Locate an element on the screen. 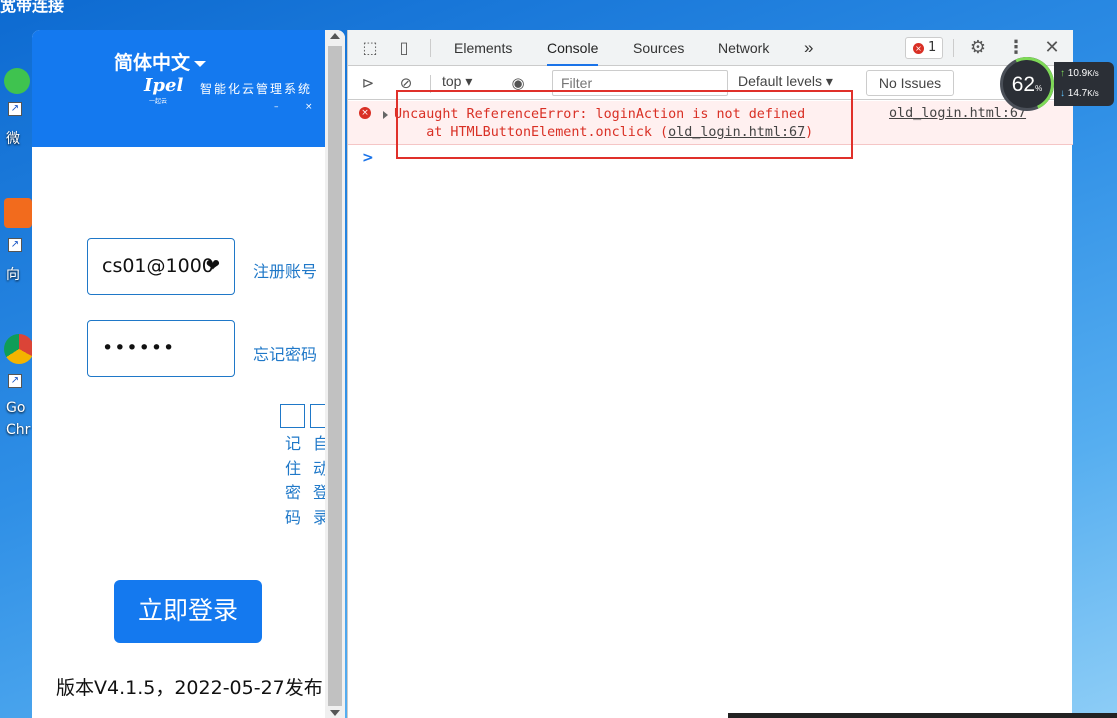 This screenshot has width=1117, height=718. tab-sources: Sources is located at coordinates (658, 48).